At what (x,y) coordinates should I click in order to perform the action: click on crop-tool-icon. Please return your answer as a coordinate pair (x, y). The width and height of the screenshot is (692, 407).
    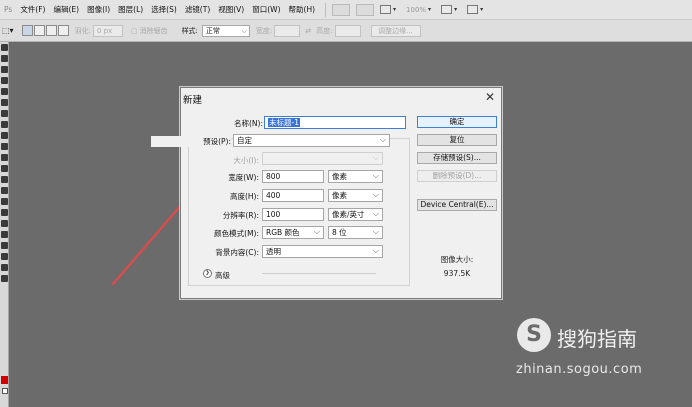
    Looking at the image, I should click on (4, 91).